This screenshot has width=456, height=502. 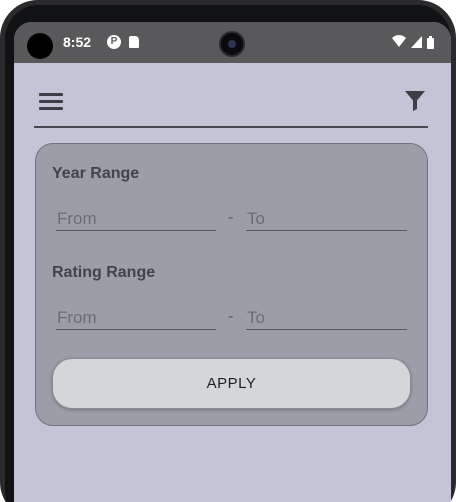 What do you see at coordinates (231, 127) in the screenshot?
I see `app-bar-divider` at bounding box center [231, 127].